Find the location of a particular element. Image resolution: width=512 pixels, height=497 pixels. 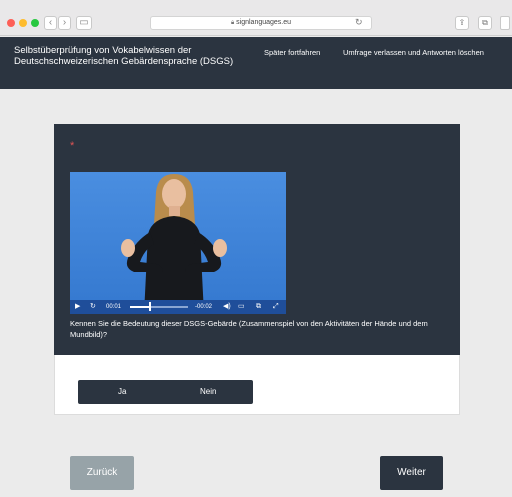

required-marker: * is located at coordinates (72, 146).